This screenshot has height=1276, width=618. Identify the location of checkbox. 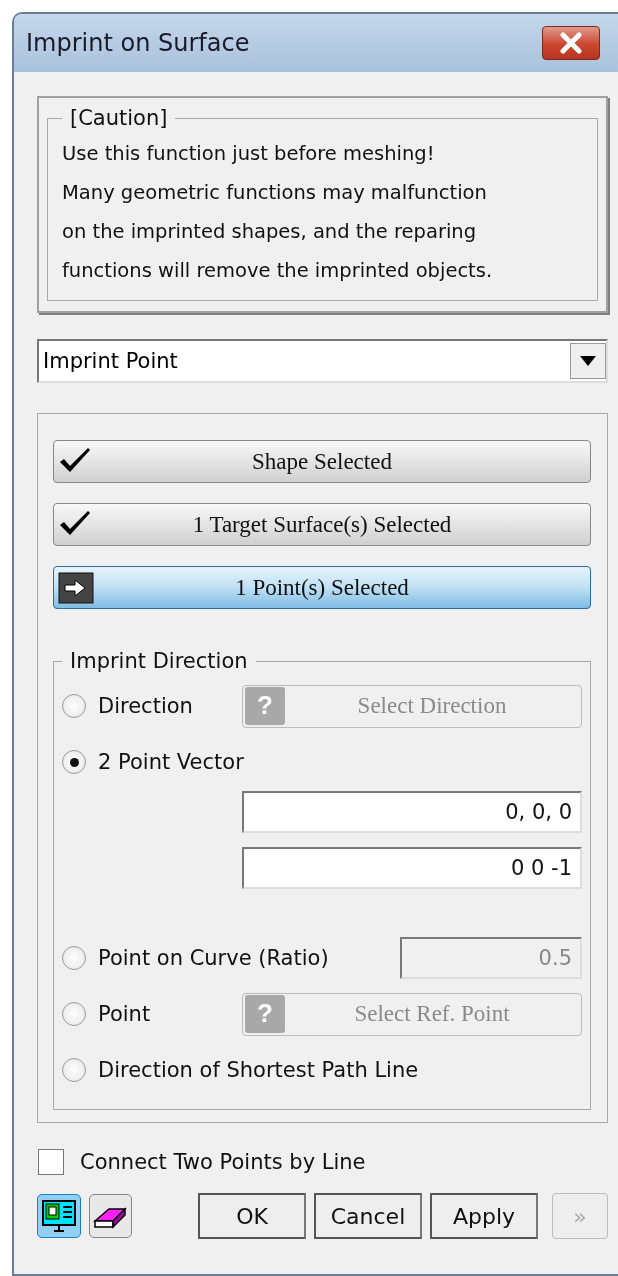
(51, 1162).